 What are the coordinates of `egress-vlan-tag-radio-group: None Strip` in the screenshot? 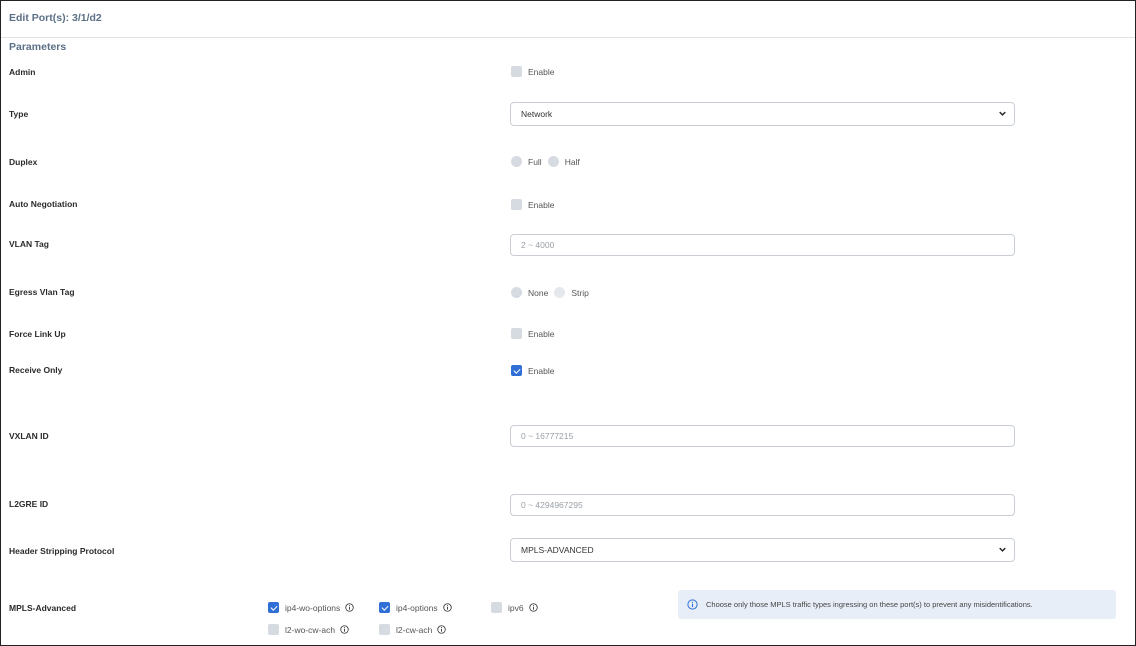 It's located at (553, 292).